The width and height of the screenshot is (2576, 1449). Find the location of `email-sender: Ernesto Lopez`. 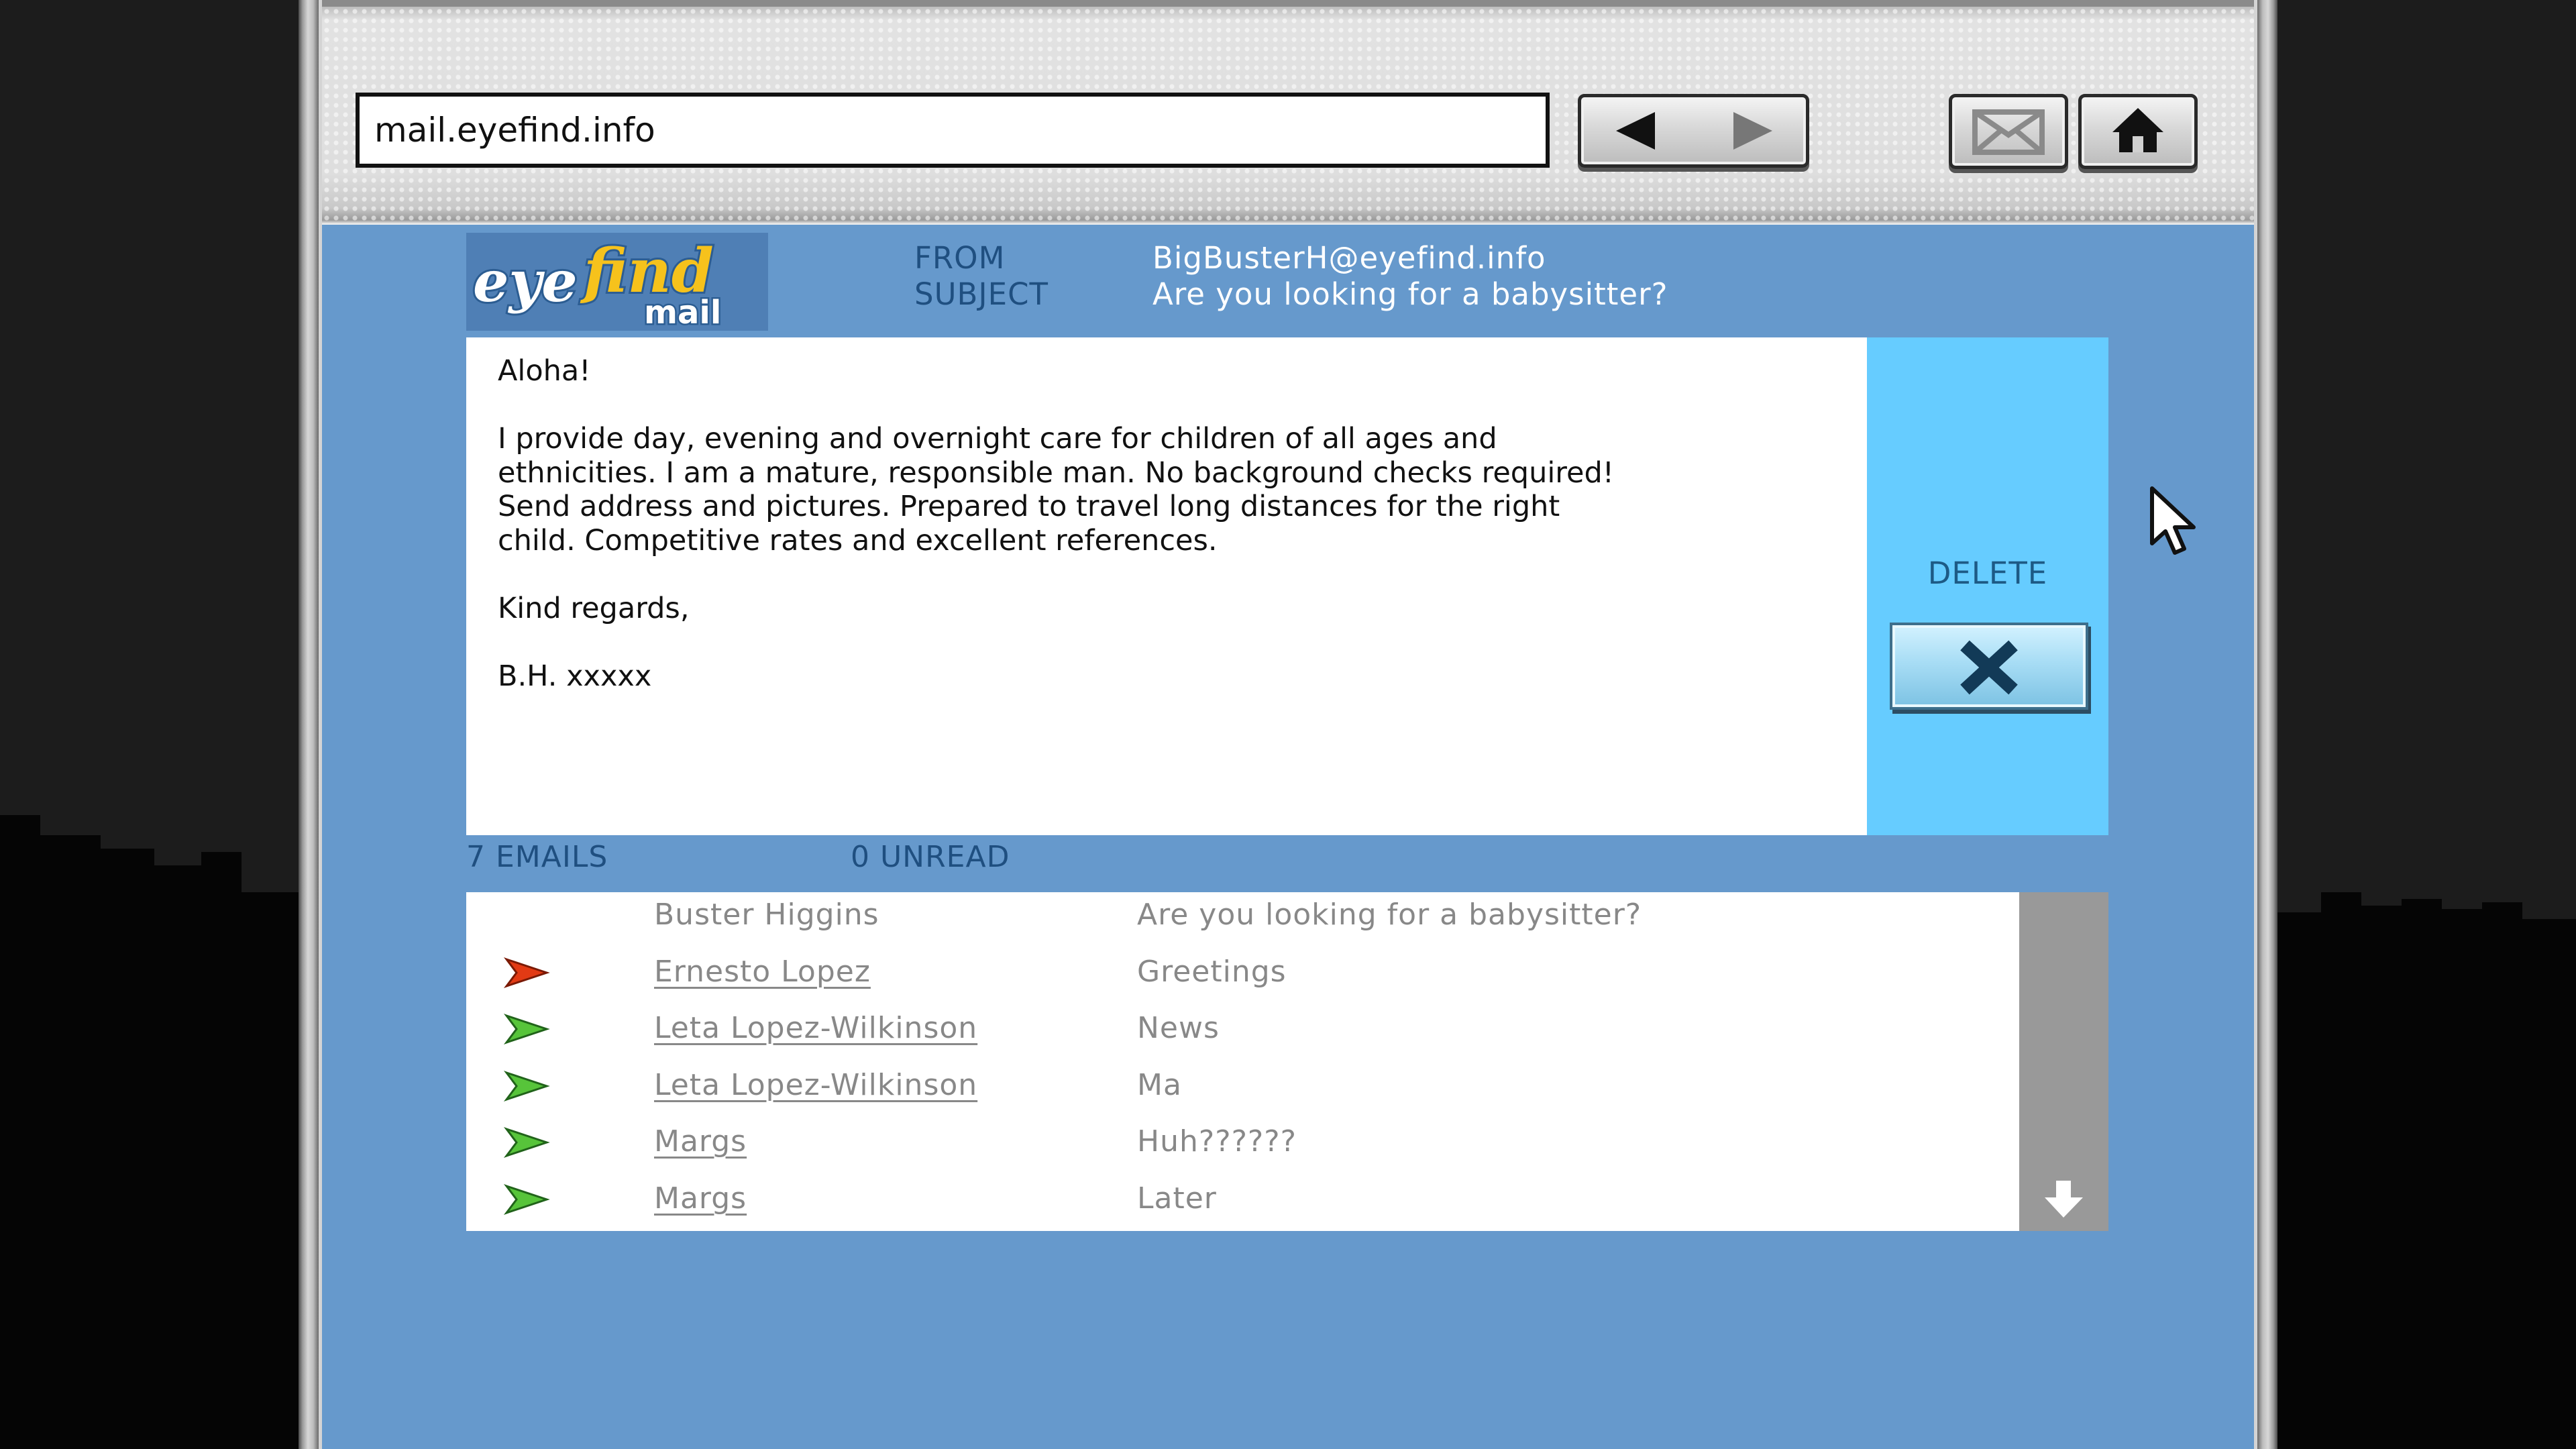

email-sender: Ernesto Lopez is located at coordinates (762, 972).